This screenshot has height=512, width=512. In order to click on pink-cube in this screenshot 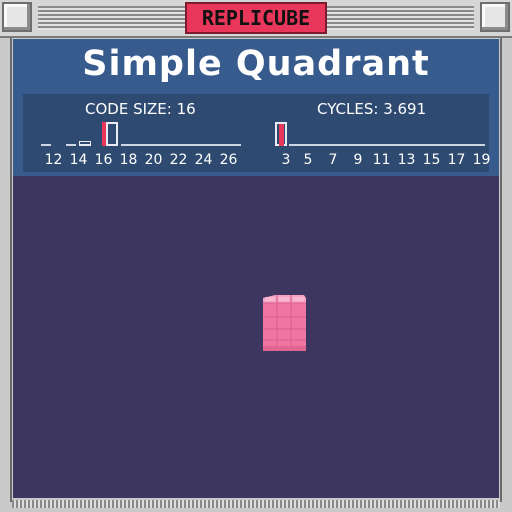, I will do `click(284, 323)`.